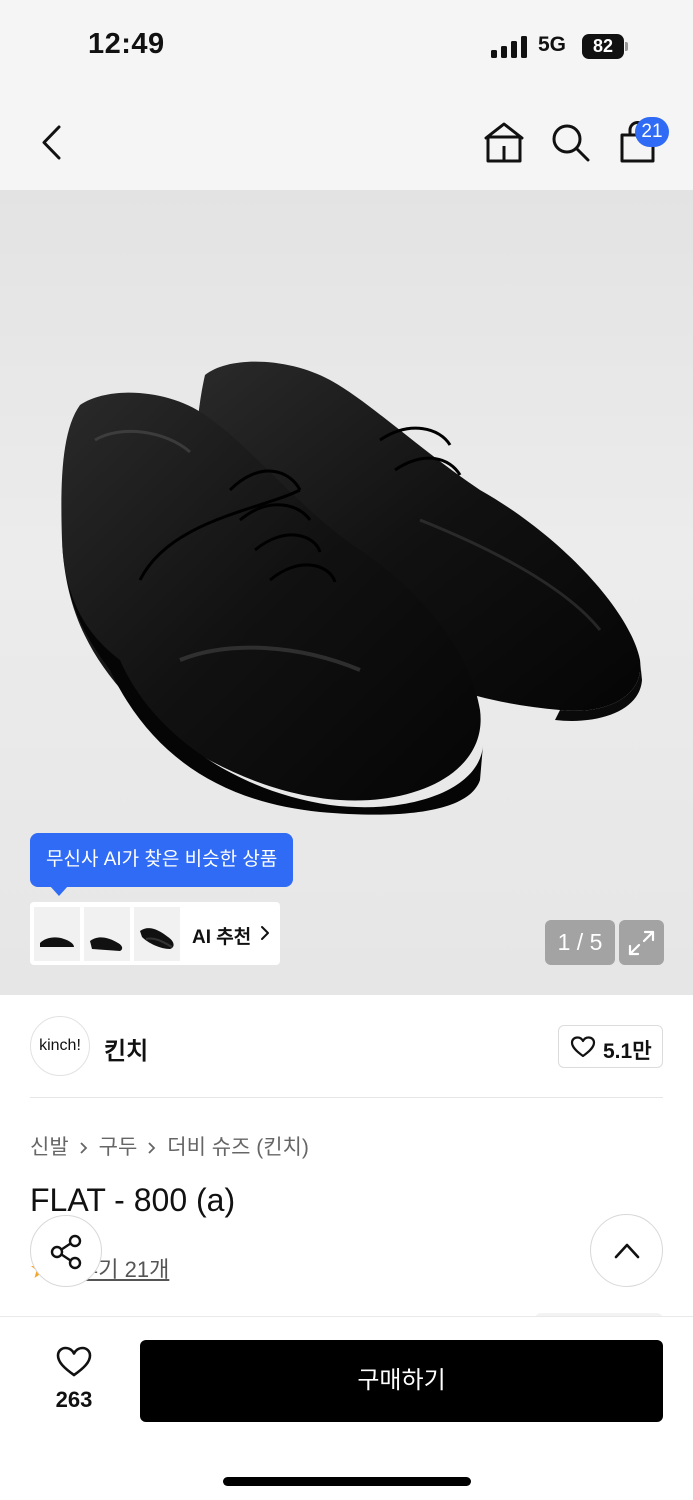 This screenshot has width=693, height=1500. I want to click on home-indicator, so click(347, 1481).